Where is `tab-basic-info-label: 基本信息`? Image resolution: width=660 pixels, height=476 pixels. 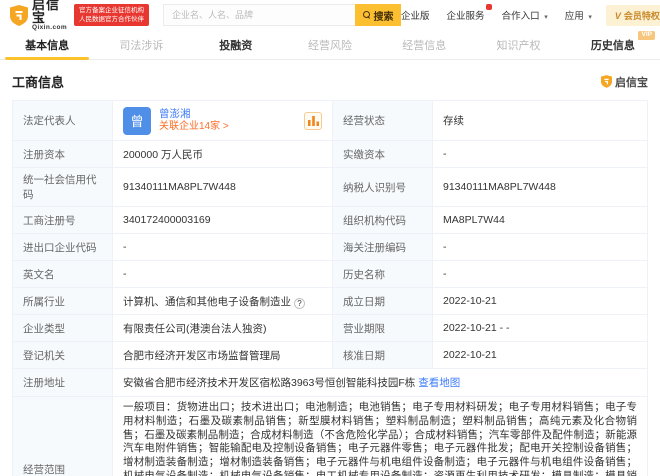
tab-basic-info-label: 基本信息 is located at coordinates (47, 45).